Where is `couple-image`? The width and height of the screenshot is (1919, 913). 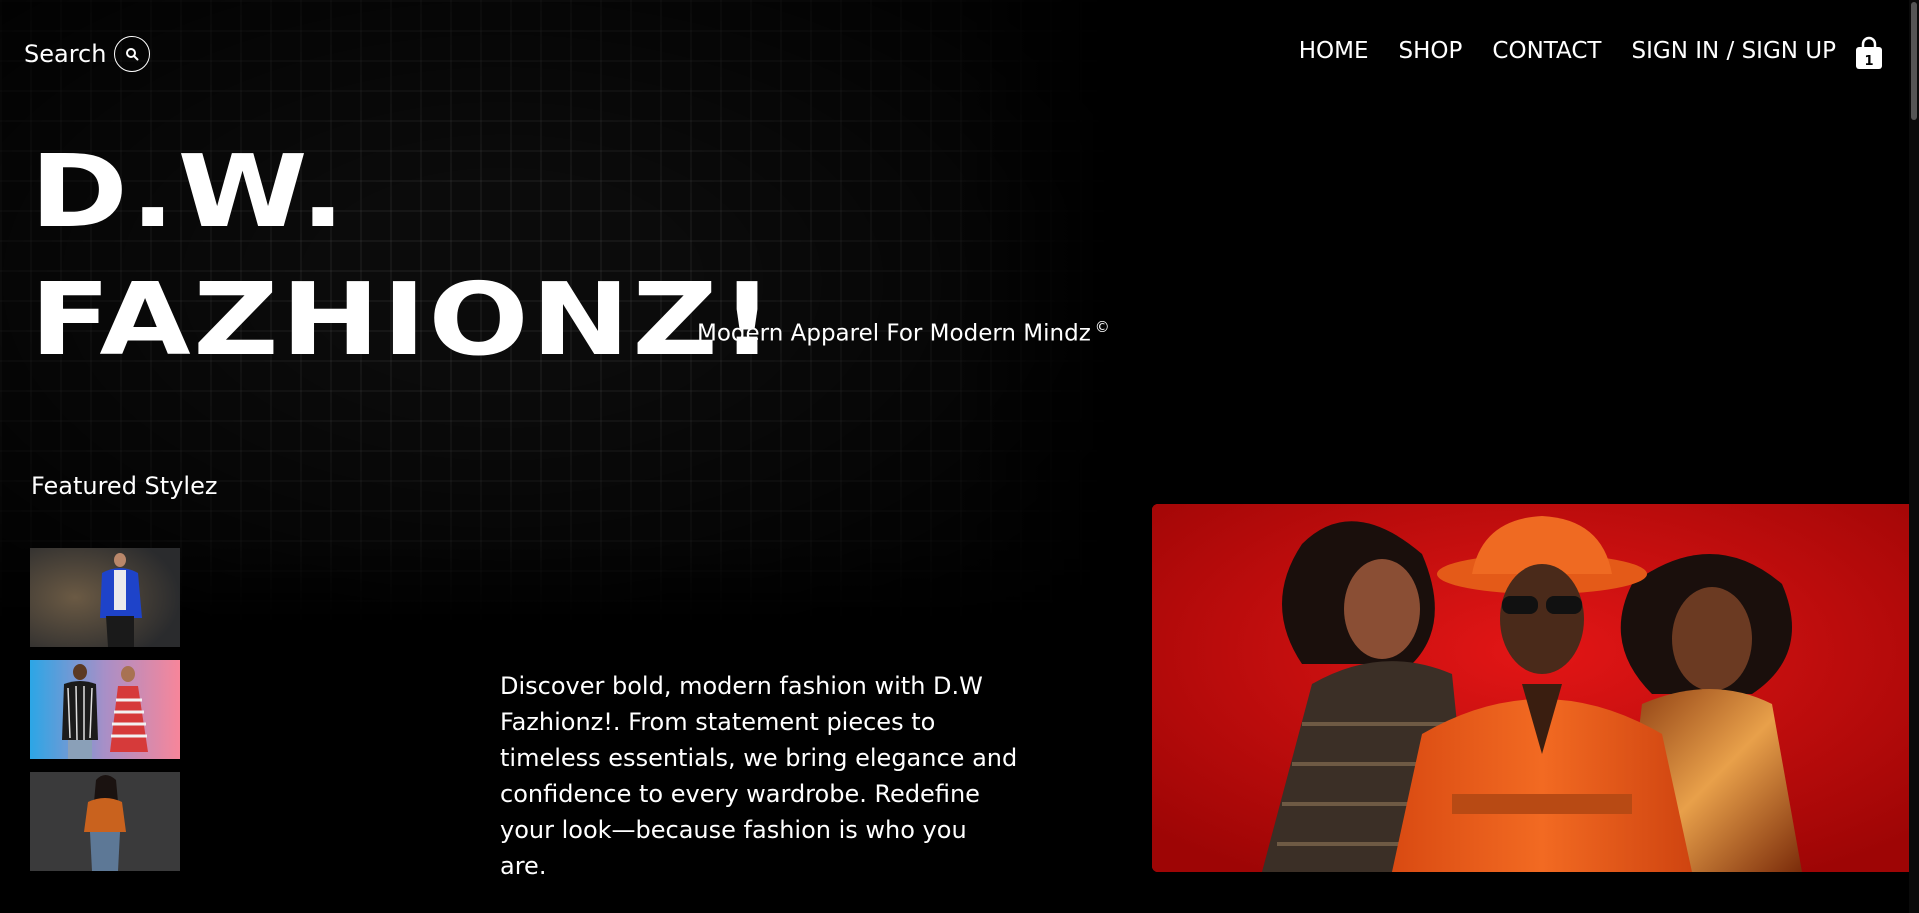
couple-image is located at coordinates (105, 709).